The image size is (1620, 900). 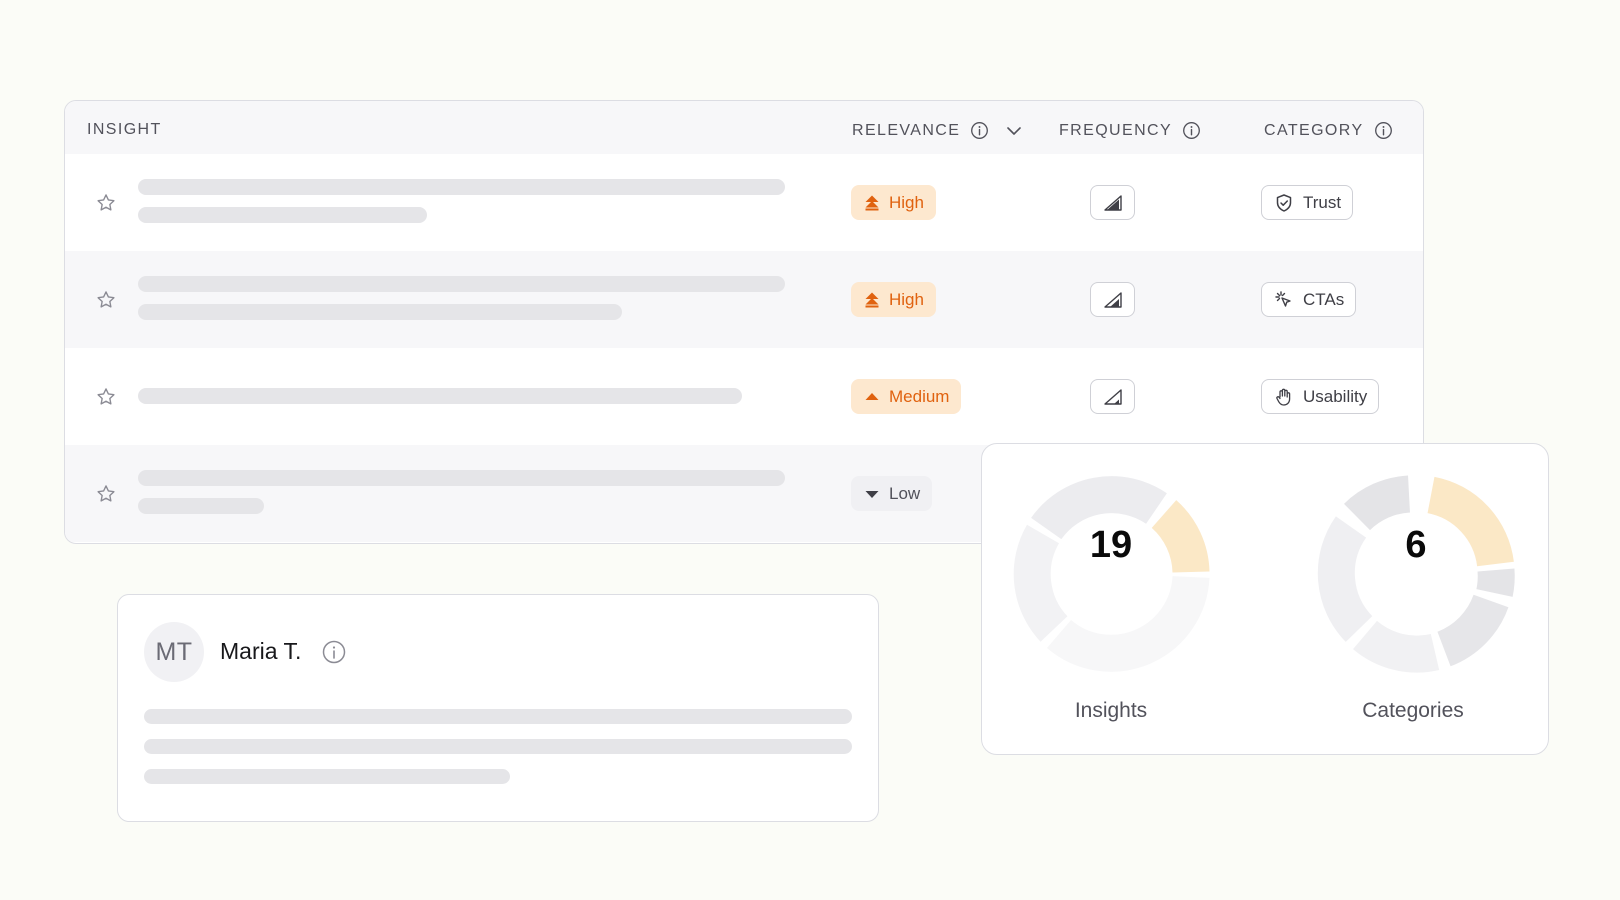 What do you see at coordinates (1111, 574) in the screenshot?
I see `insights-donut-chart` at bounding box center [1111, 574].